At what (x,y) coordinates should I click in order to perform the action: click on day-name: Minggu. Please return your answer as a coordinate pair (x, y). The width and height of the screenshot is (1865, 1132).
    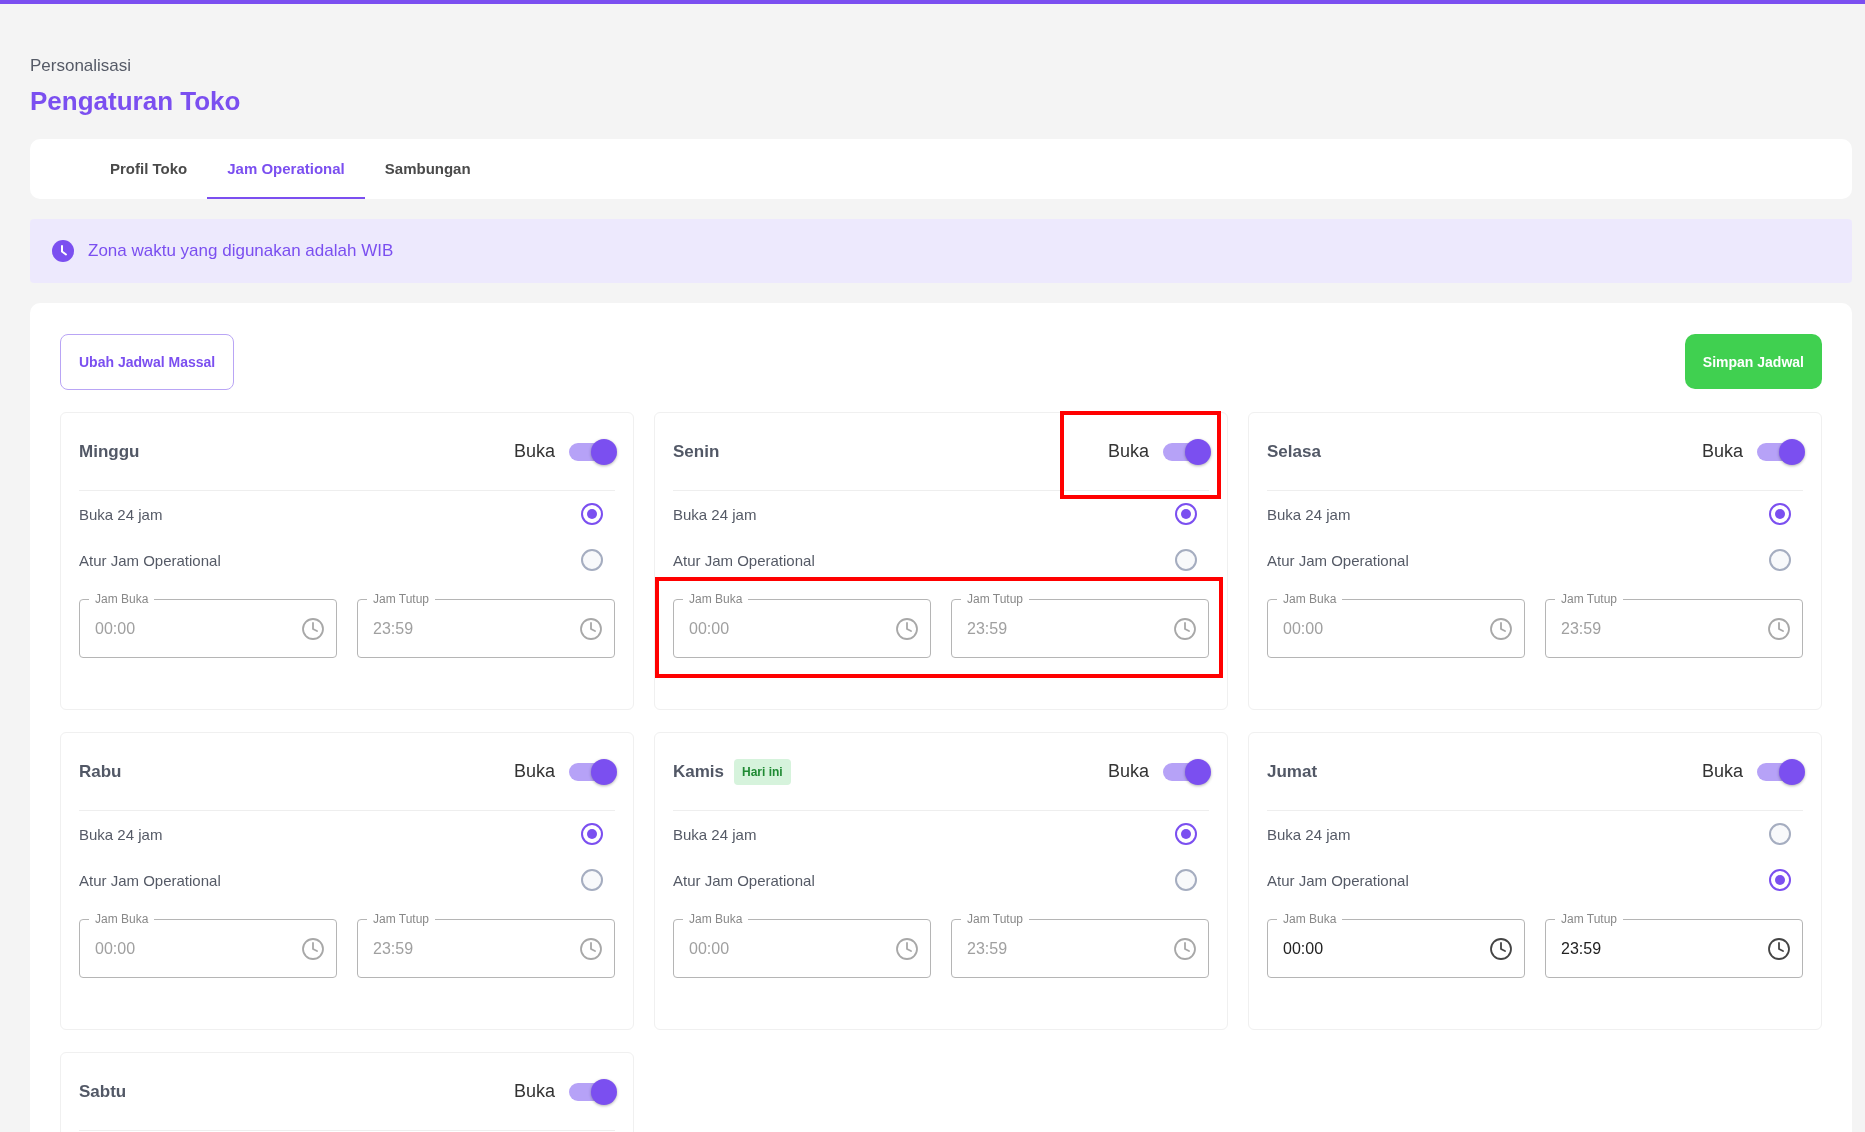
    Looking at the image, I should click on (109, 451).